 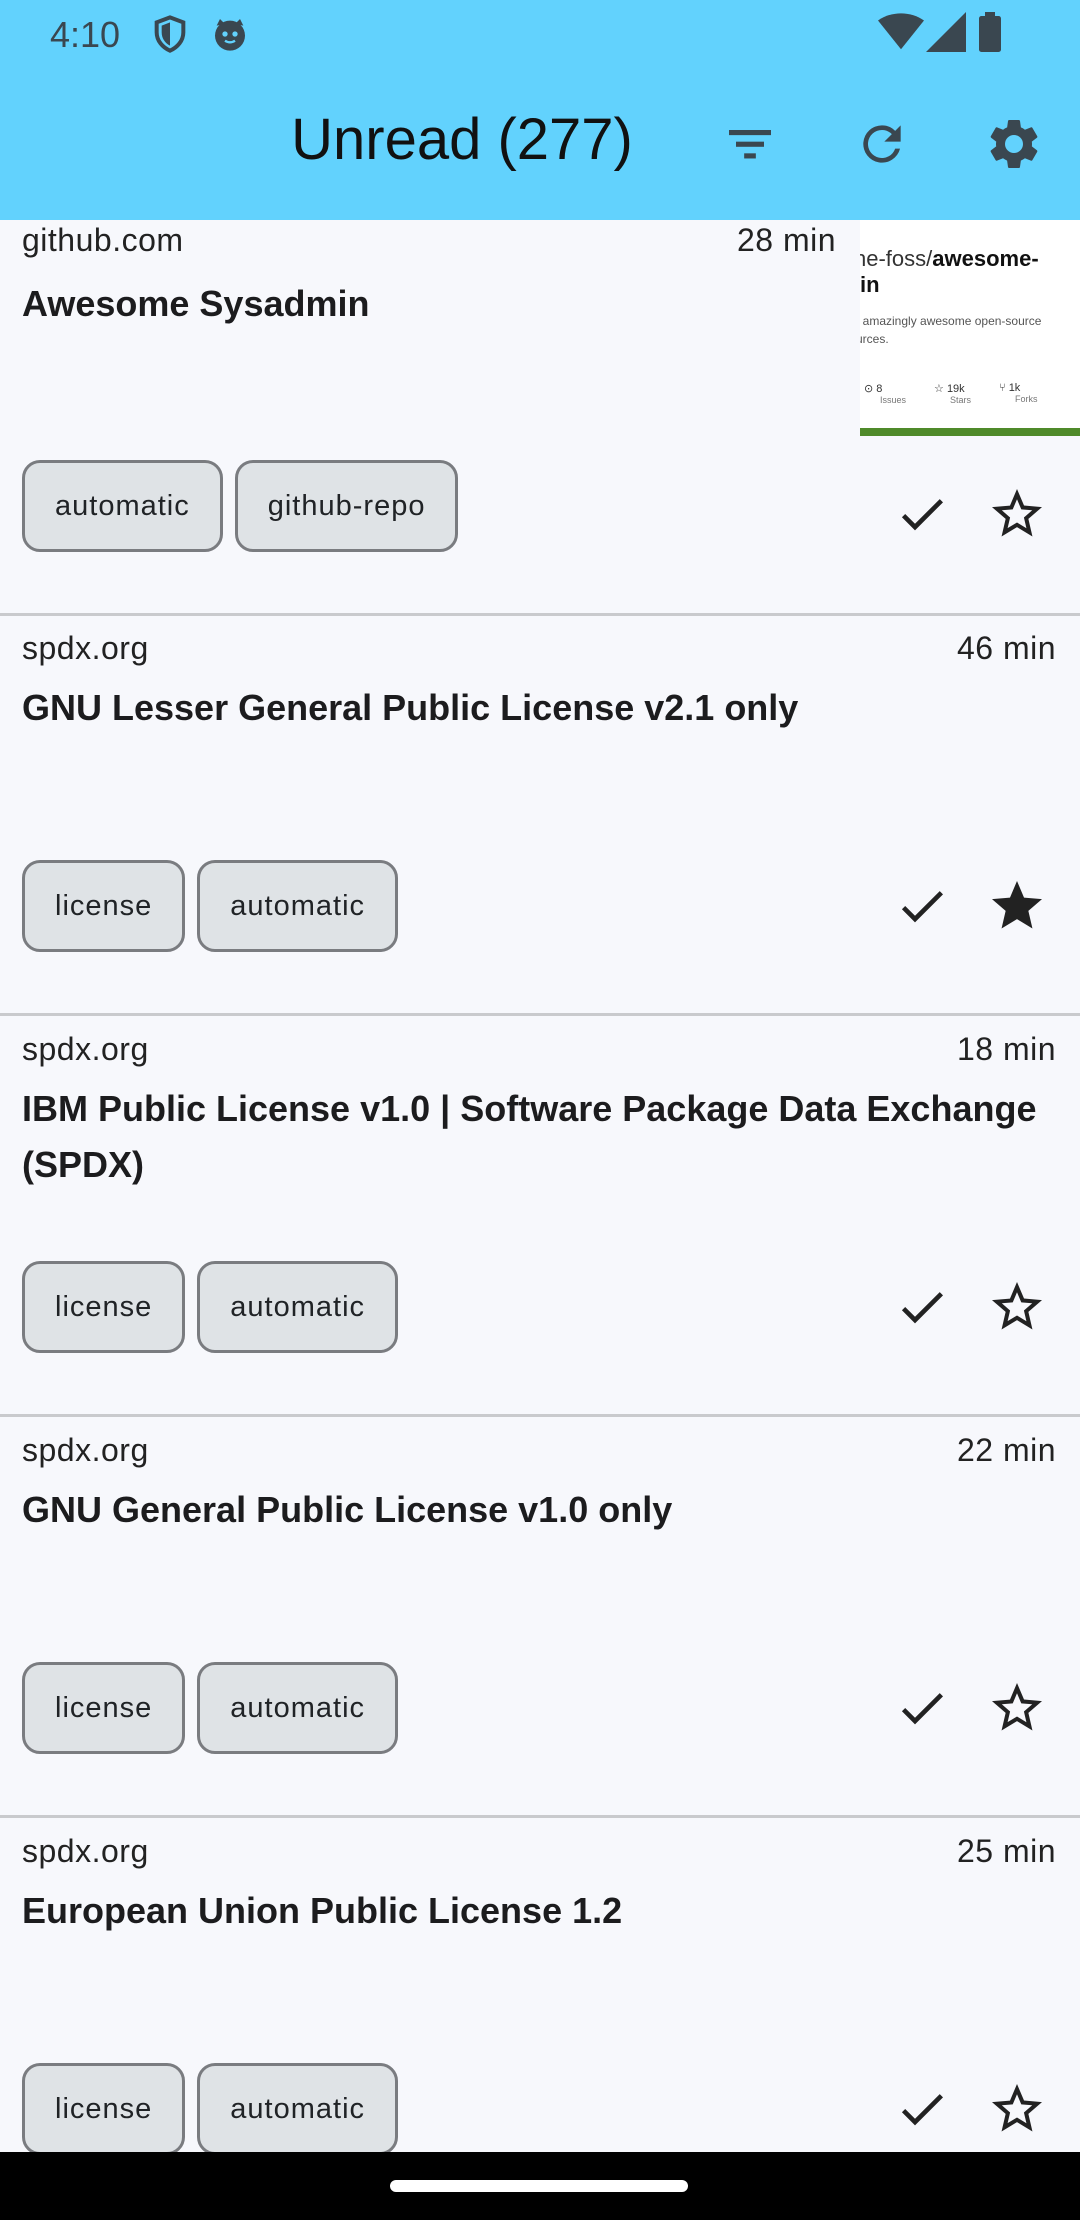 I want to click on shield-icon, so click(x=170, y=36).